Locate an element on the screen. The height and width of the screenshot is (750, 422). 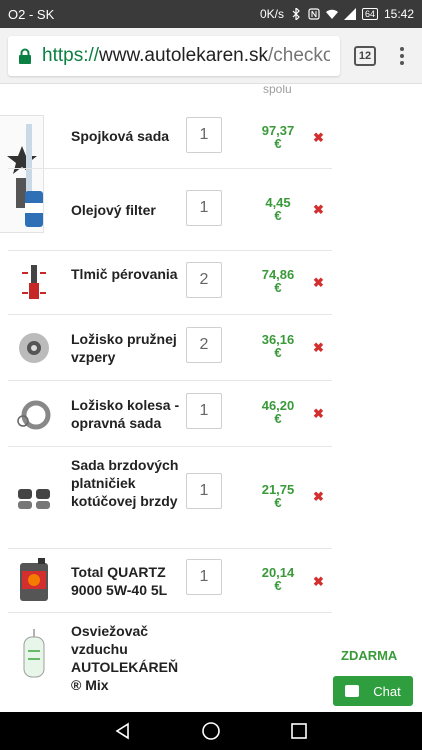
bluetooth-icon is located at coordinates (296, 14).